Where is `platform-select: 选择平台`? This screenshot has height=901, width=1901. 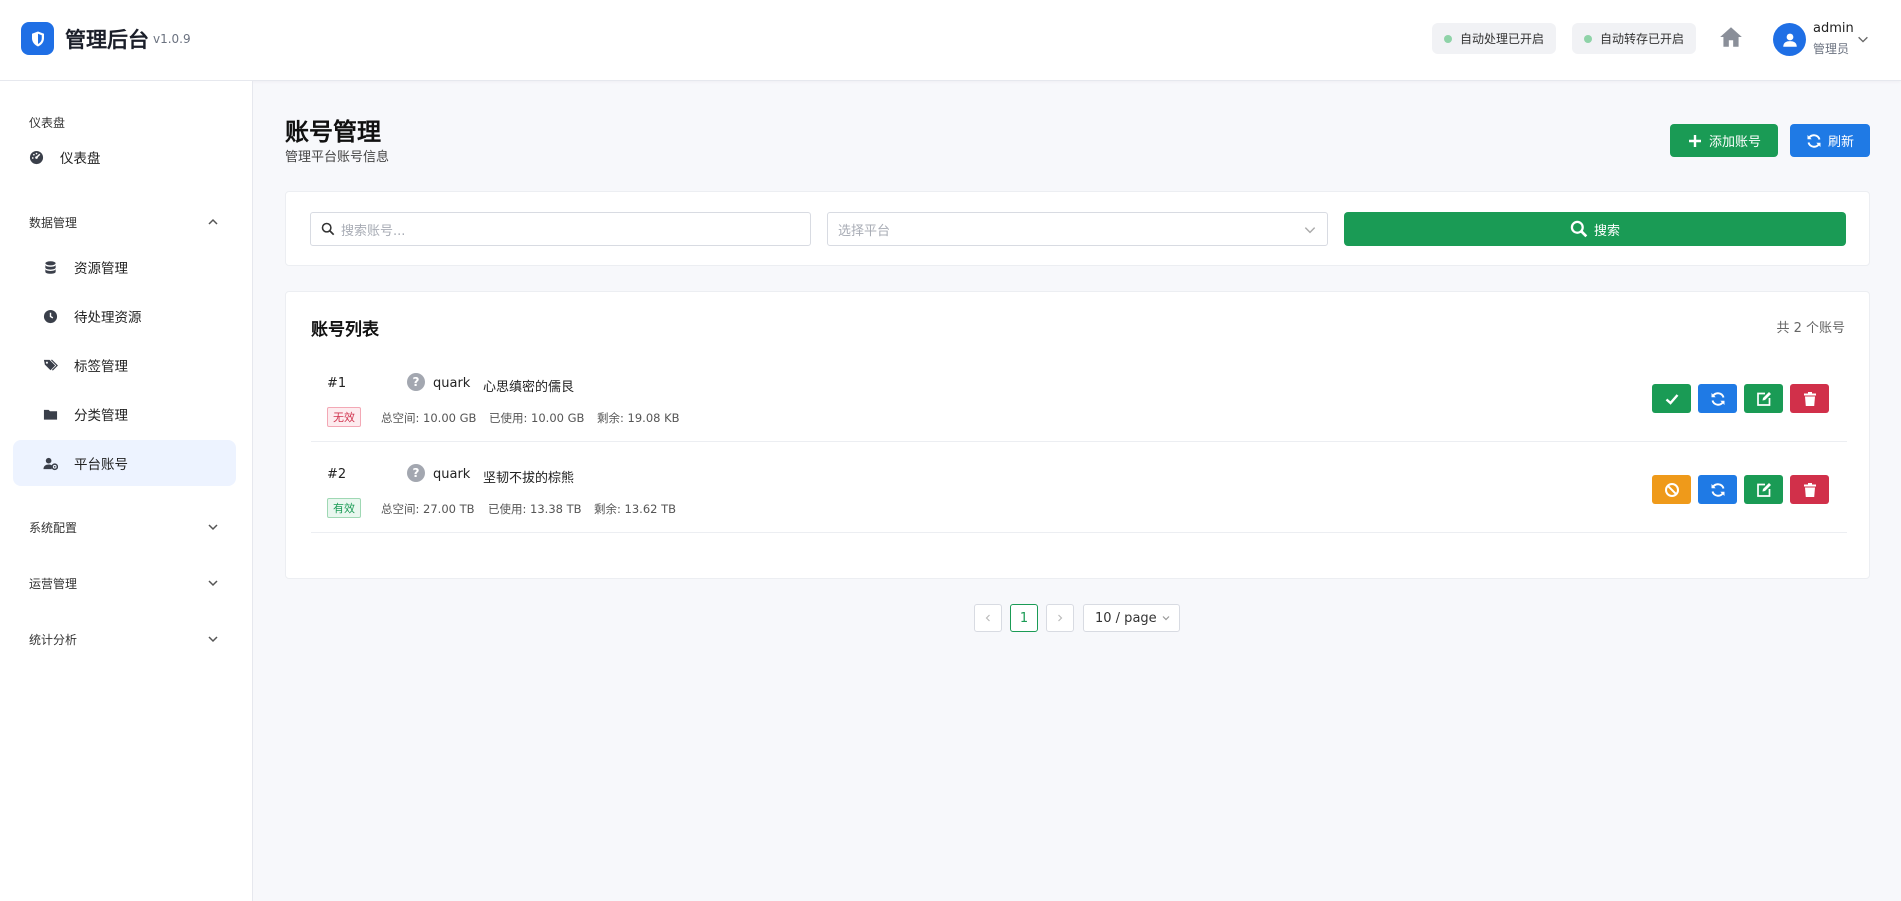 platform-select: 选择平台 is located at coordinates (1077, 229).